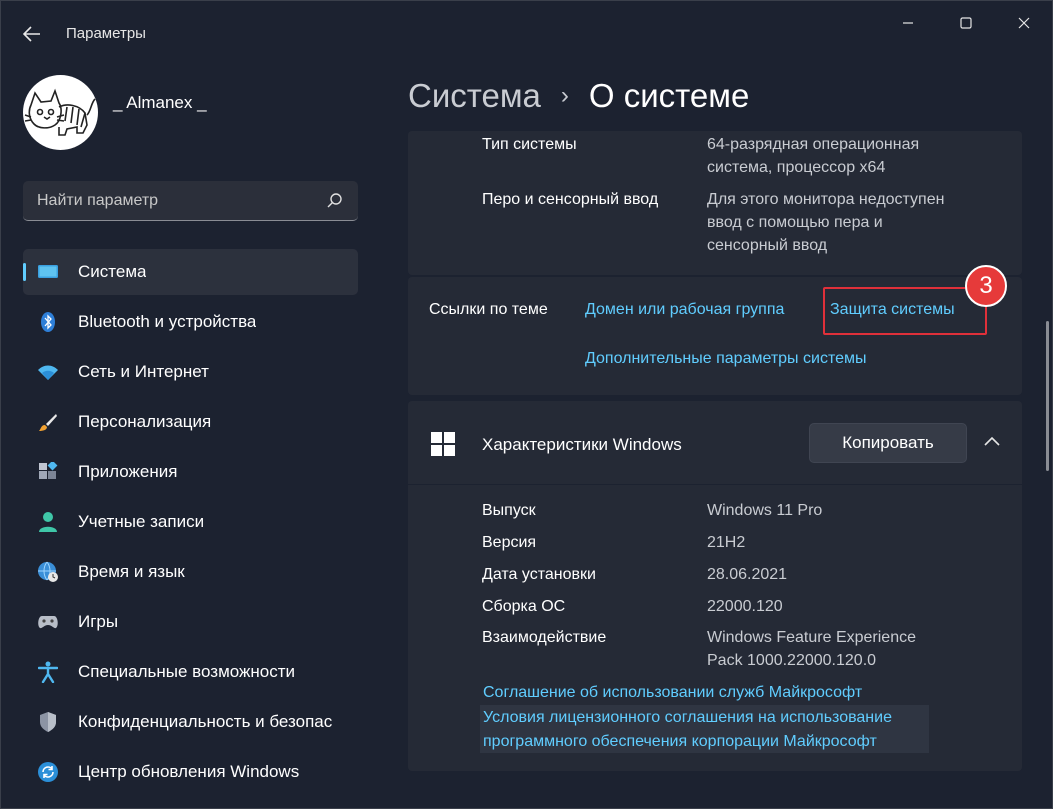 This screenshot has height=809, width=1053. Describe the element at coordinates (725, 359) in the screenshot. I see `advanced-system-settings-link: Дополнительные параметры системы` at that location.